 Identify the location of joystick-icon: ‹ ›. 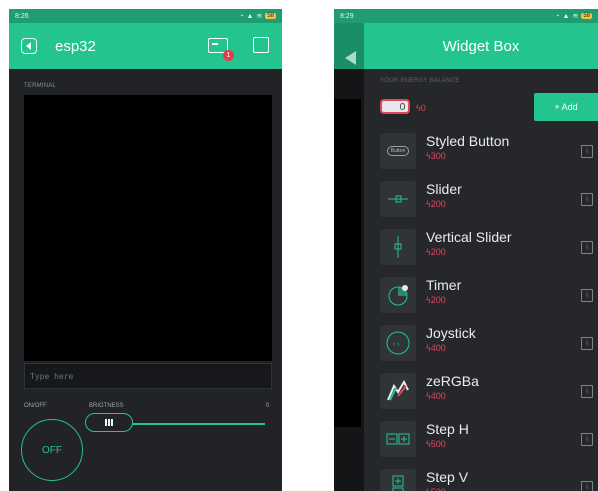
(398, 343).